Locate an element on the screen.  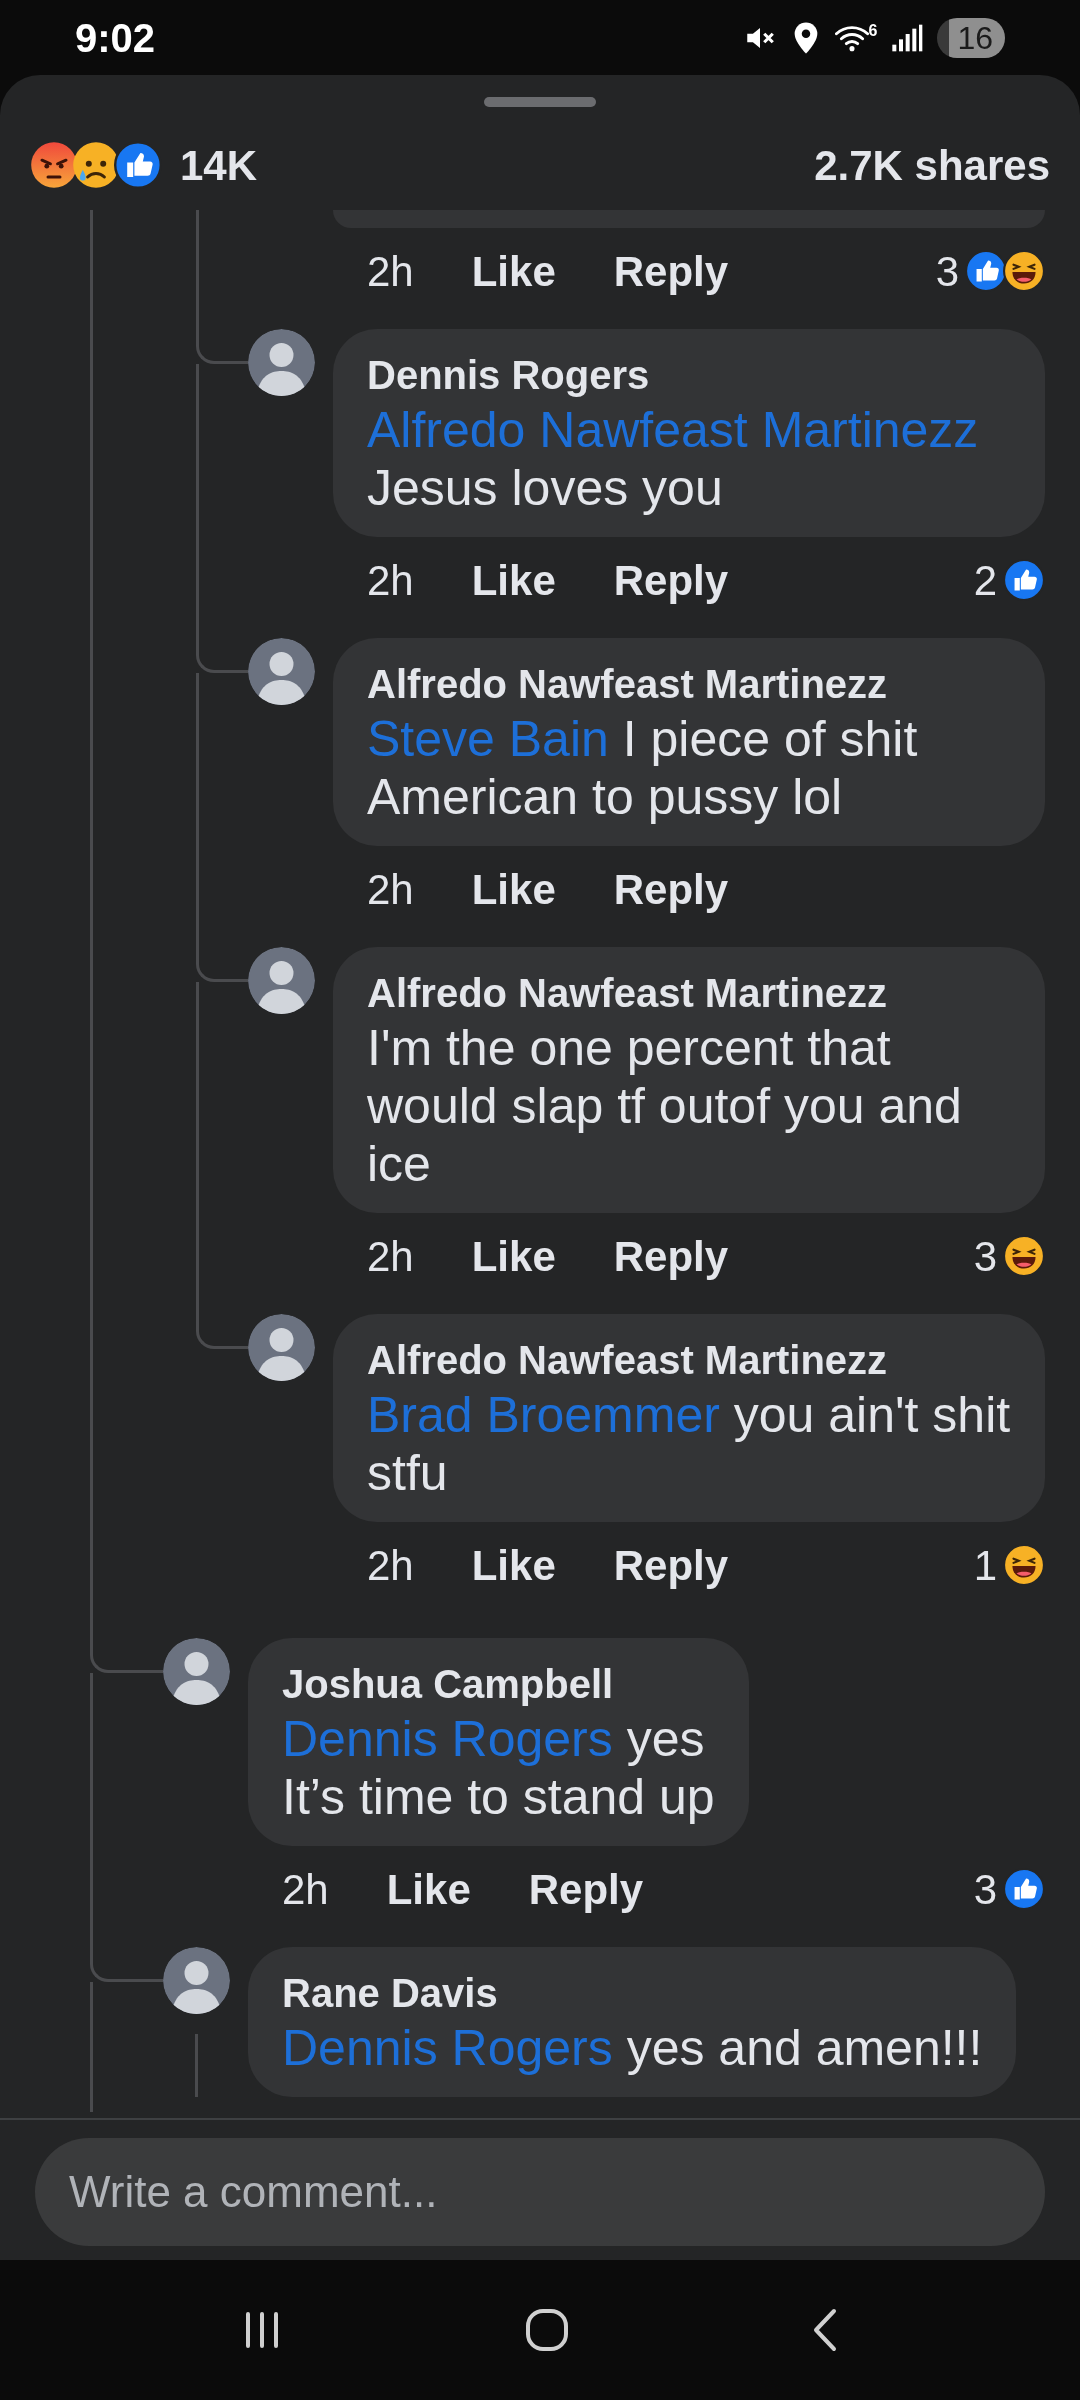
commenter-name: Dennis Rogers is located at coordinates (689, 375).